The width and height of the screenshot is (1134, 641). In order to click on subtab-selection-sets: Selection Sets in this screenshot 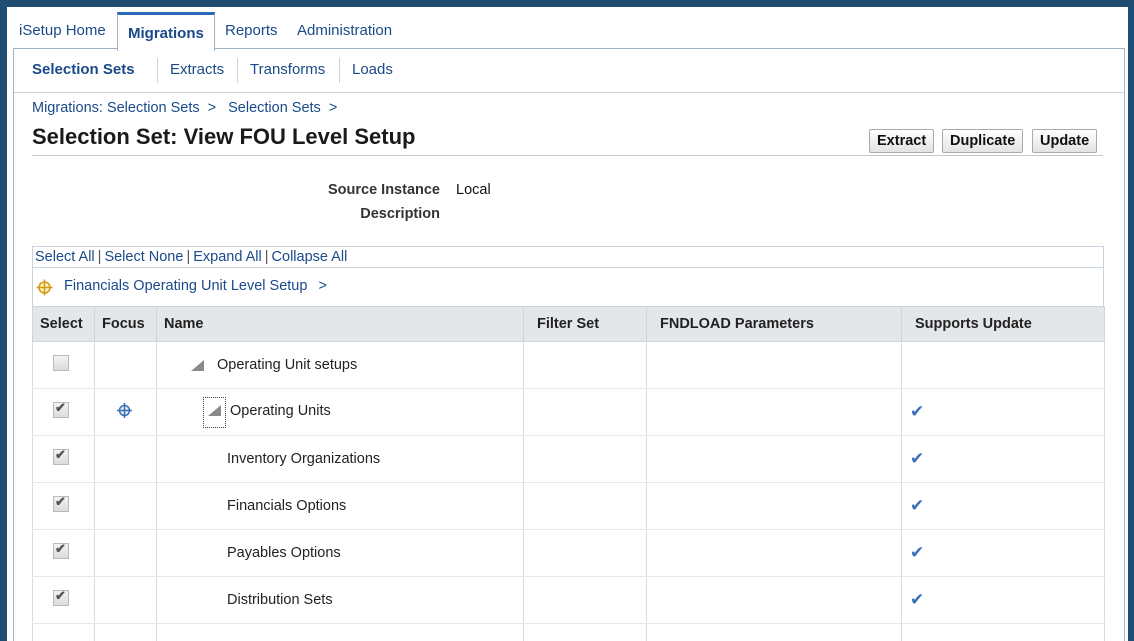, I will do `click(83, 69)`.